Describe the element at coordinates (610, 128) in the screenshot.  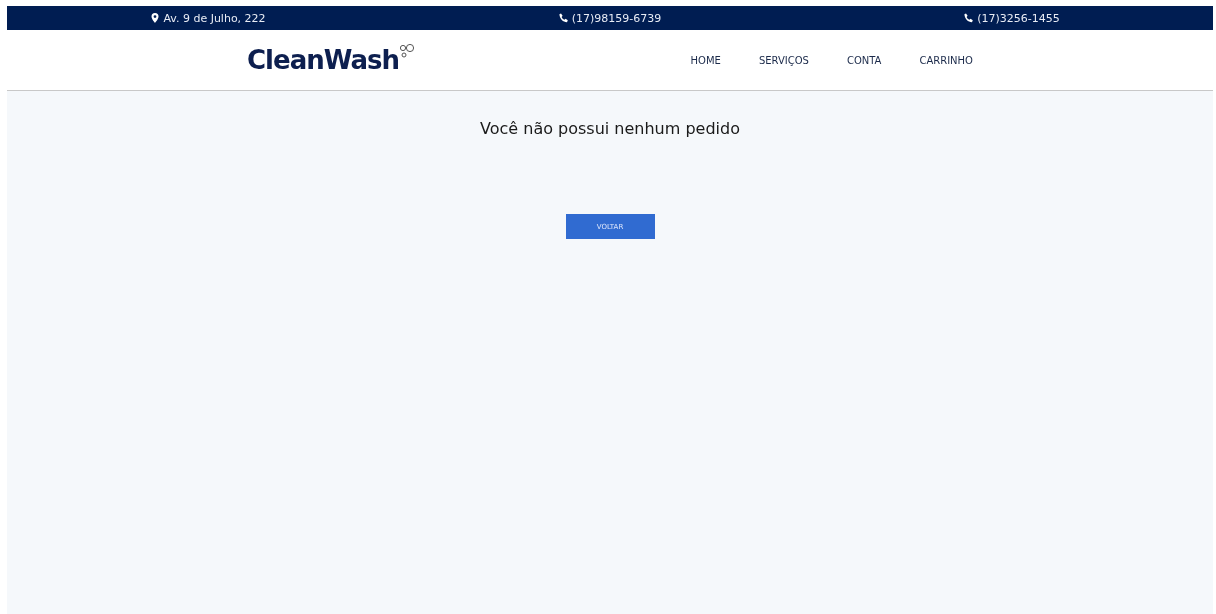
I see `empty-orders-message: Você não possui nenhum pedido` at that location.